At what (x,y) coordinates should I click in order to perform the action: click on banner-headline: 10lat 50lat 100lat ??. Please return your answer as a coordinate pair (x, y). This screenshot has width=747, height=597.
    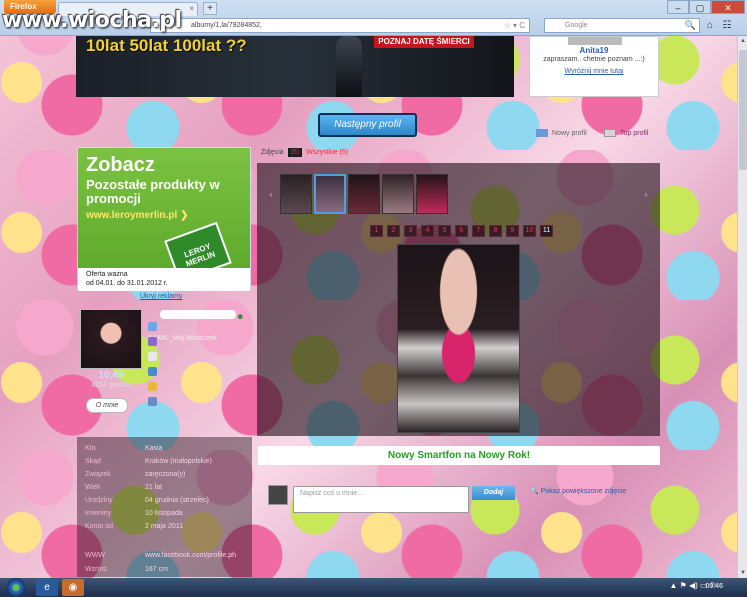
    Looking at the image, I should click on (166, 45).